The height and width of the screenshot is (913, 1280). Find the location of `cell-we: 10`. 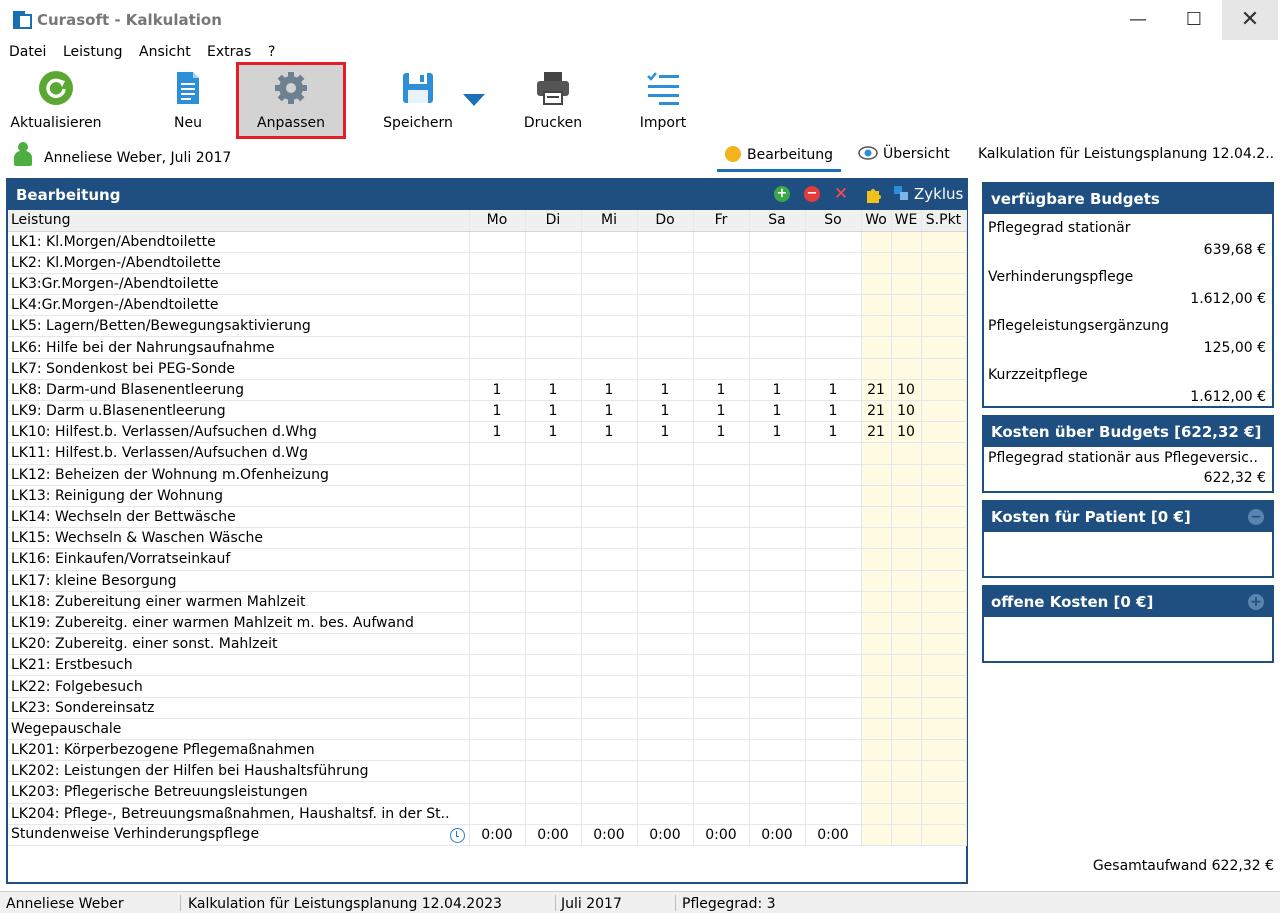

cell-we: 10 is located at coordinates (906, 390).